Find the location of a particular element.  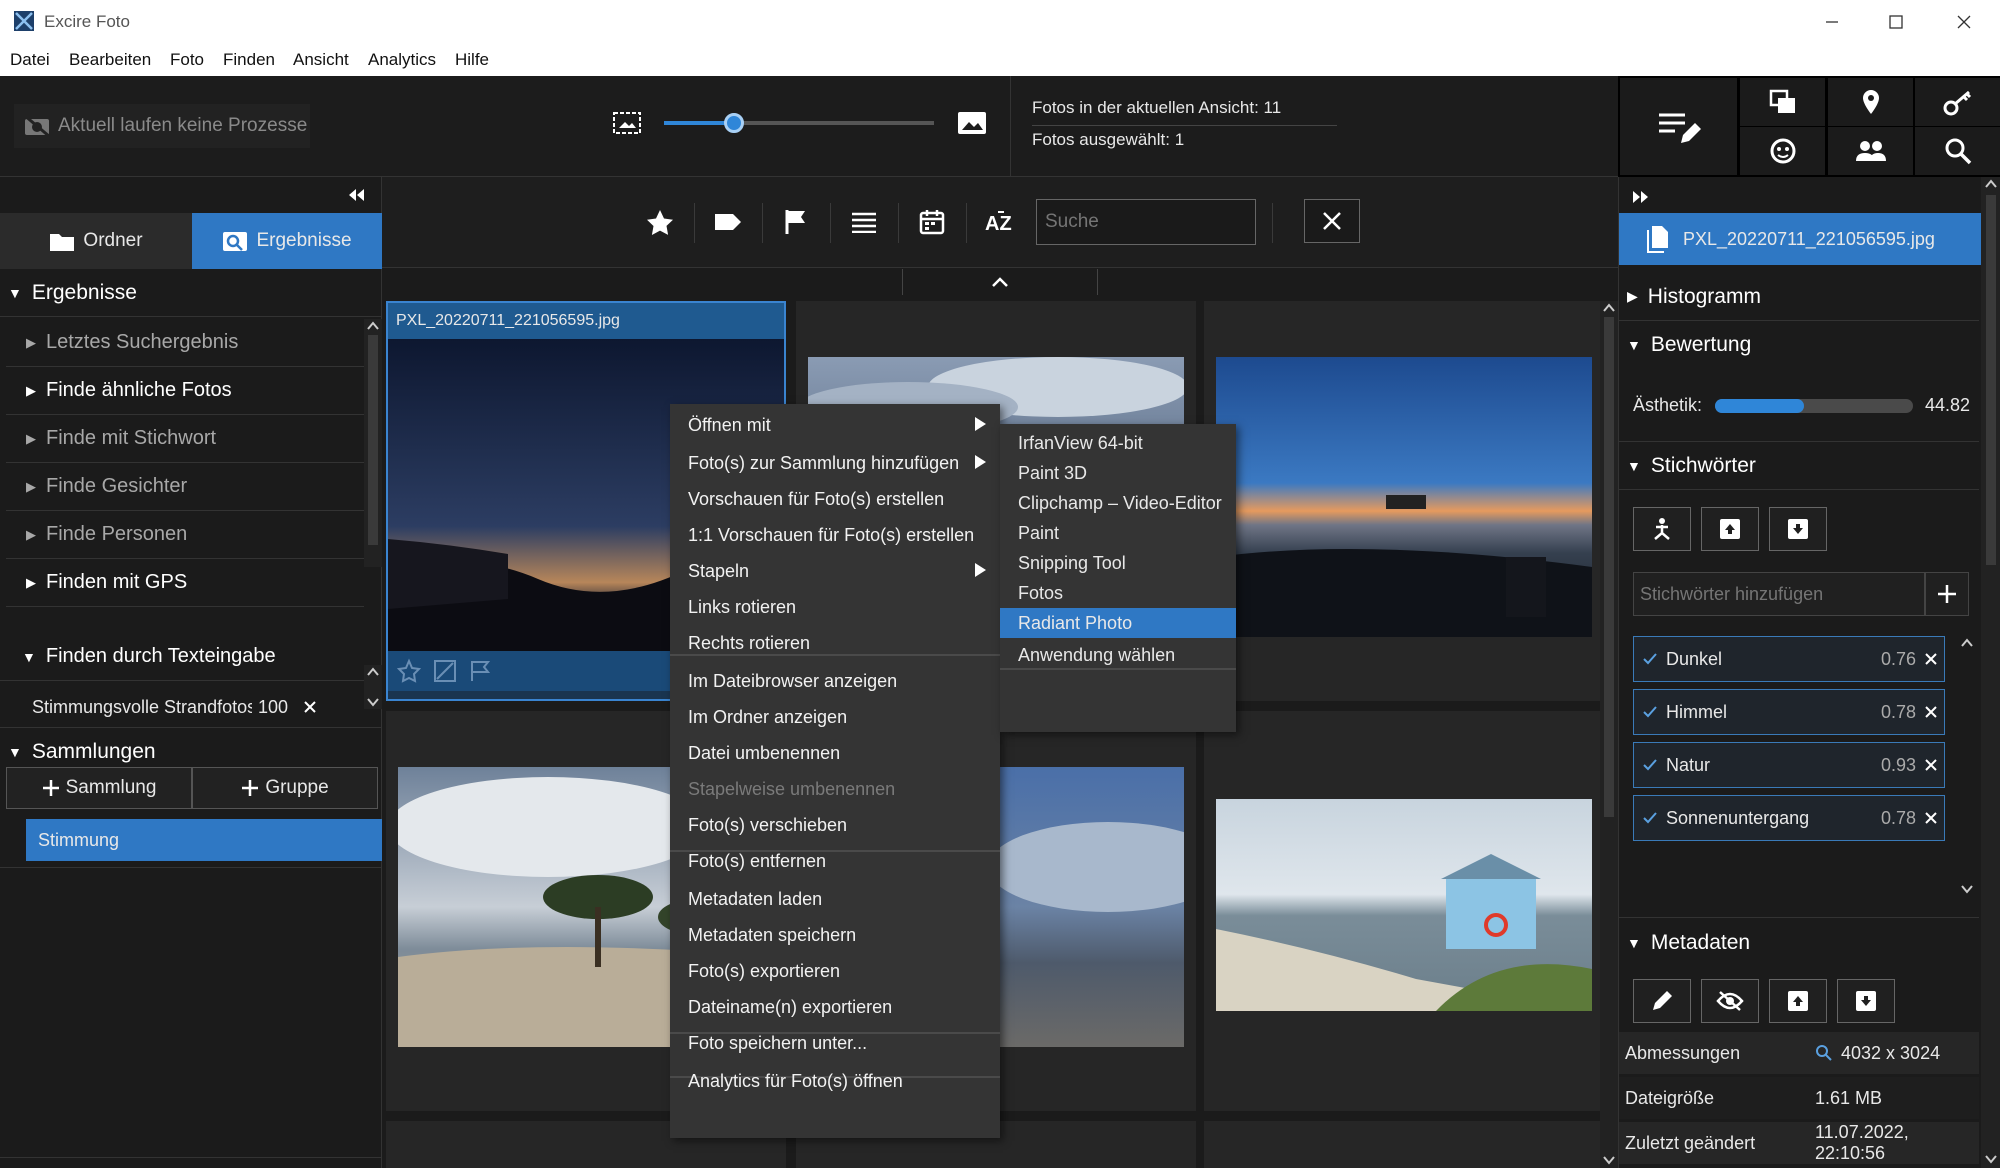

edit-list-button is located at coordinates (1678, 126).